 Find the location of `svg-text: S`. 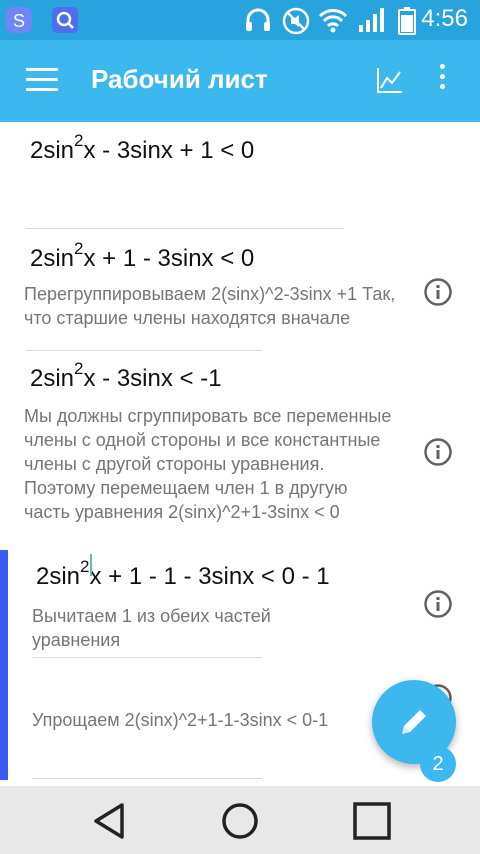

svg-text: S is located at coordinates (19, 21).